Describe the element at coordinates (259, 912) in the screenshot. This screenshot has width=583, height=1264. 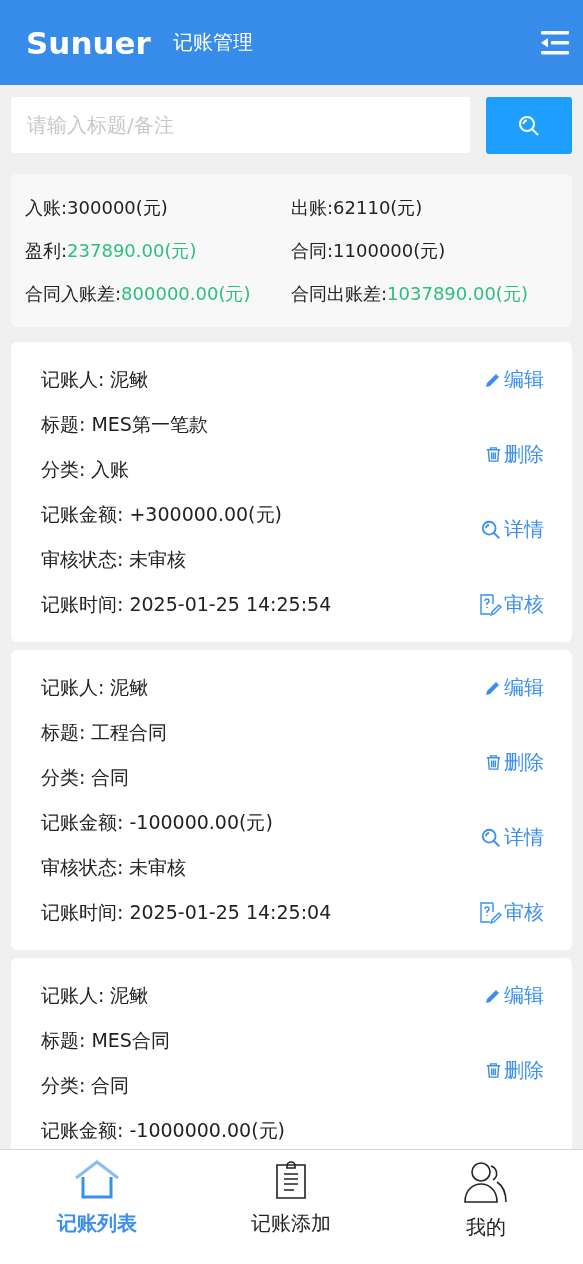
I see `record-field: 记账时间: 2025-01-25 14:25:04` at that location.